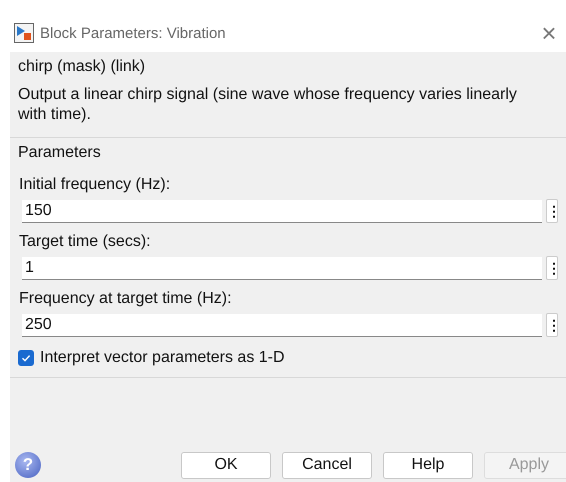 Image resolution: width=566 pixels, height=482 pixels. What do you see at coordinates (428, 465) in the screenshot?
I see `dialog-button: Help` at bounding box center [428, 465].